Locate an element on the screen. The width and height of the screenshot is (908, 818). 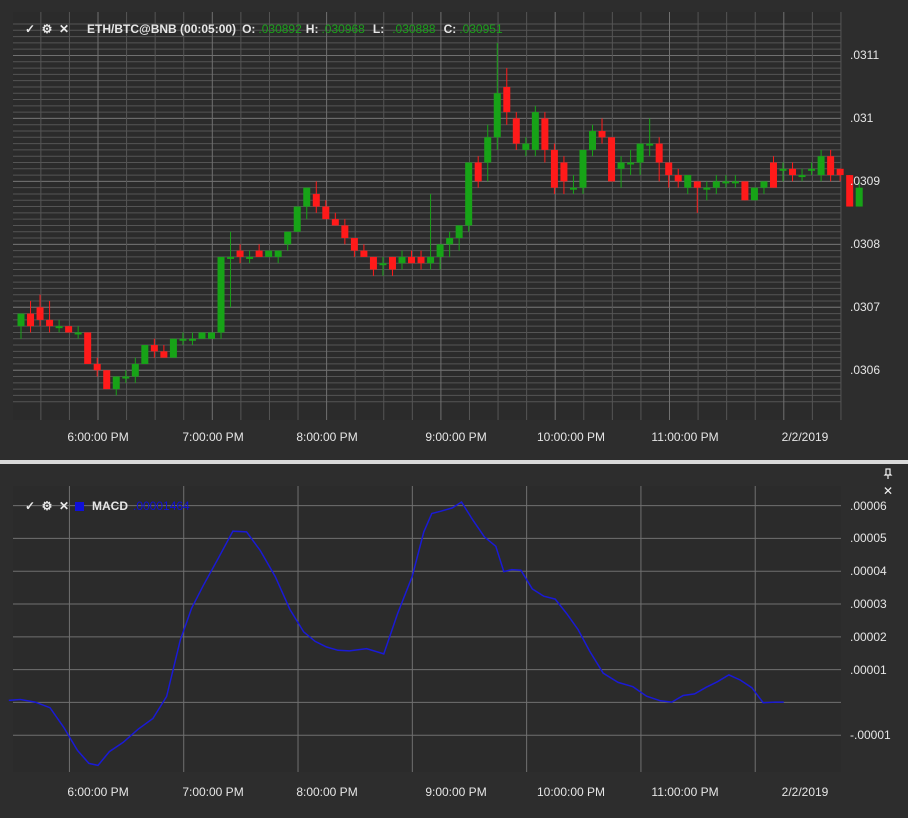
pin-icon is located at coordinates (888, 474).